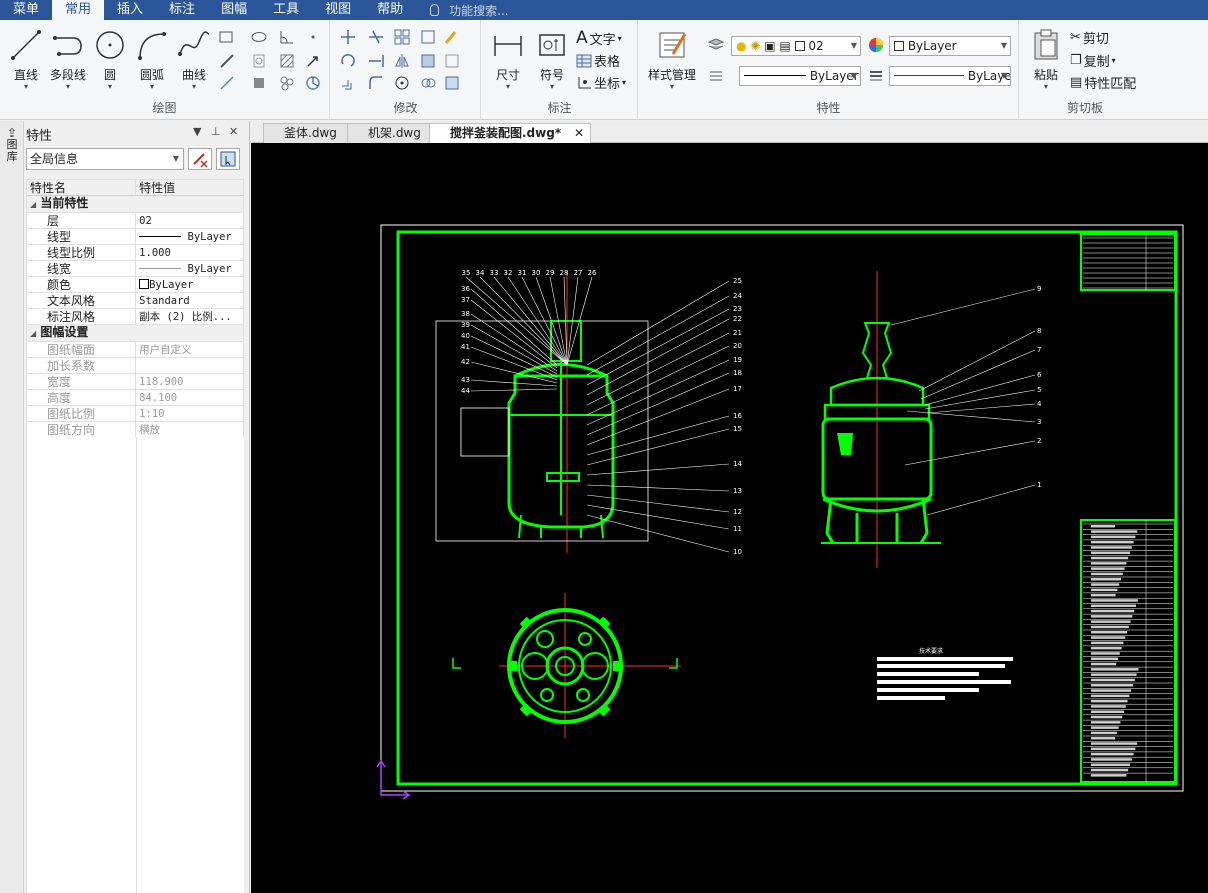 This screenshot has height=893, width=1208. What do you see at coordinates (453, 62) in the screenshot?
I see `stretch-tool` at bounding box center [453, 62].